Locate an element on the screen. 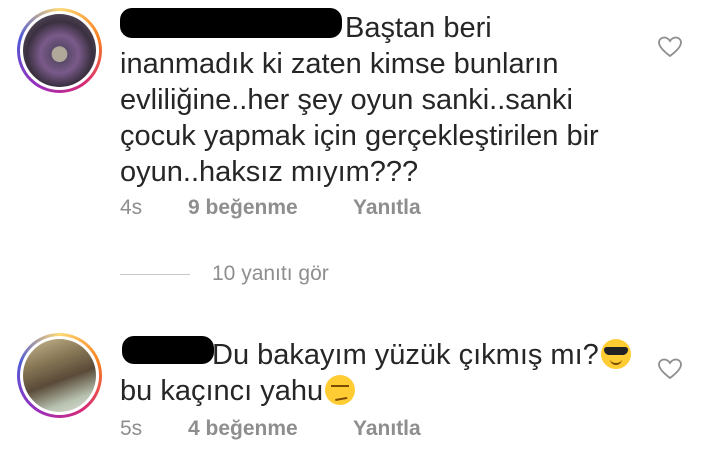 The image size is (715, 455). comment-meta: 5s 4 beğenme Yanıtla is located at coordinates (270, 429).